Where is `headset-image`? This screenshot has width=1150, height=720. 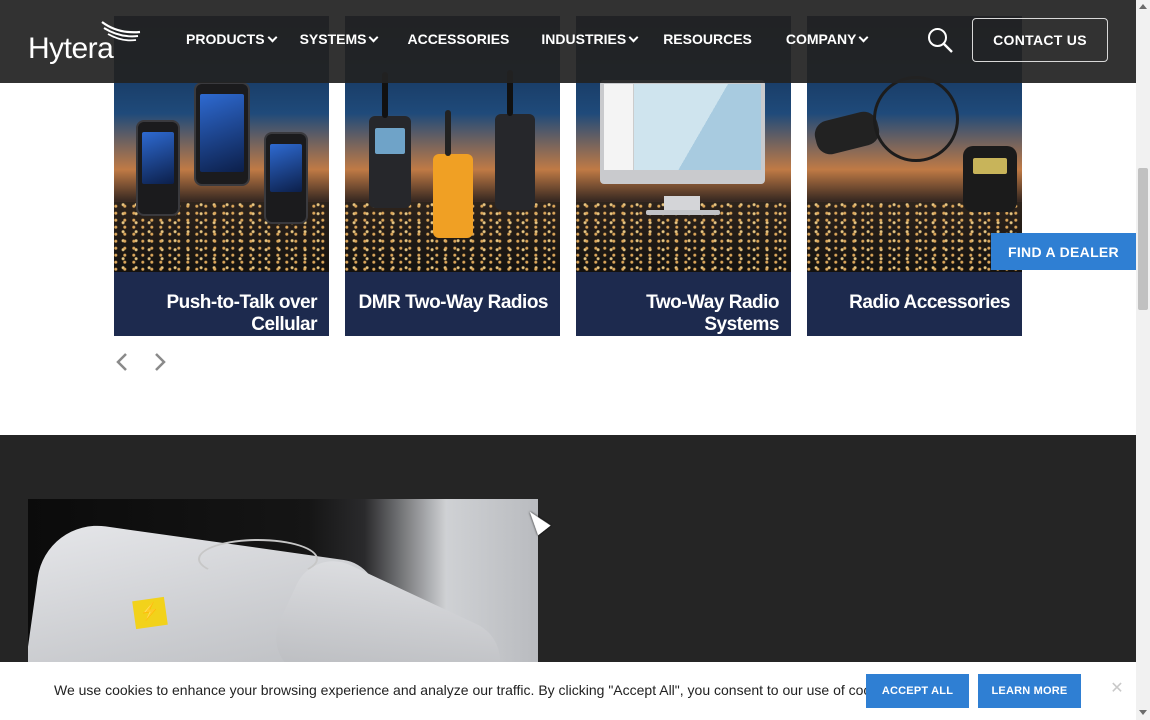
headset-image is located at coordinates (916, 119).